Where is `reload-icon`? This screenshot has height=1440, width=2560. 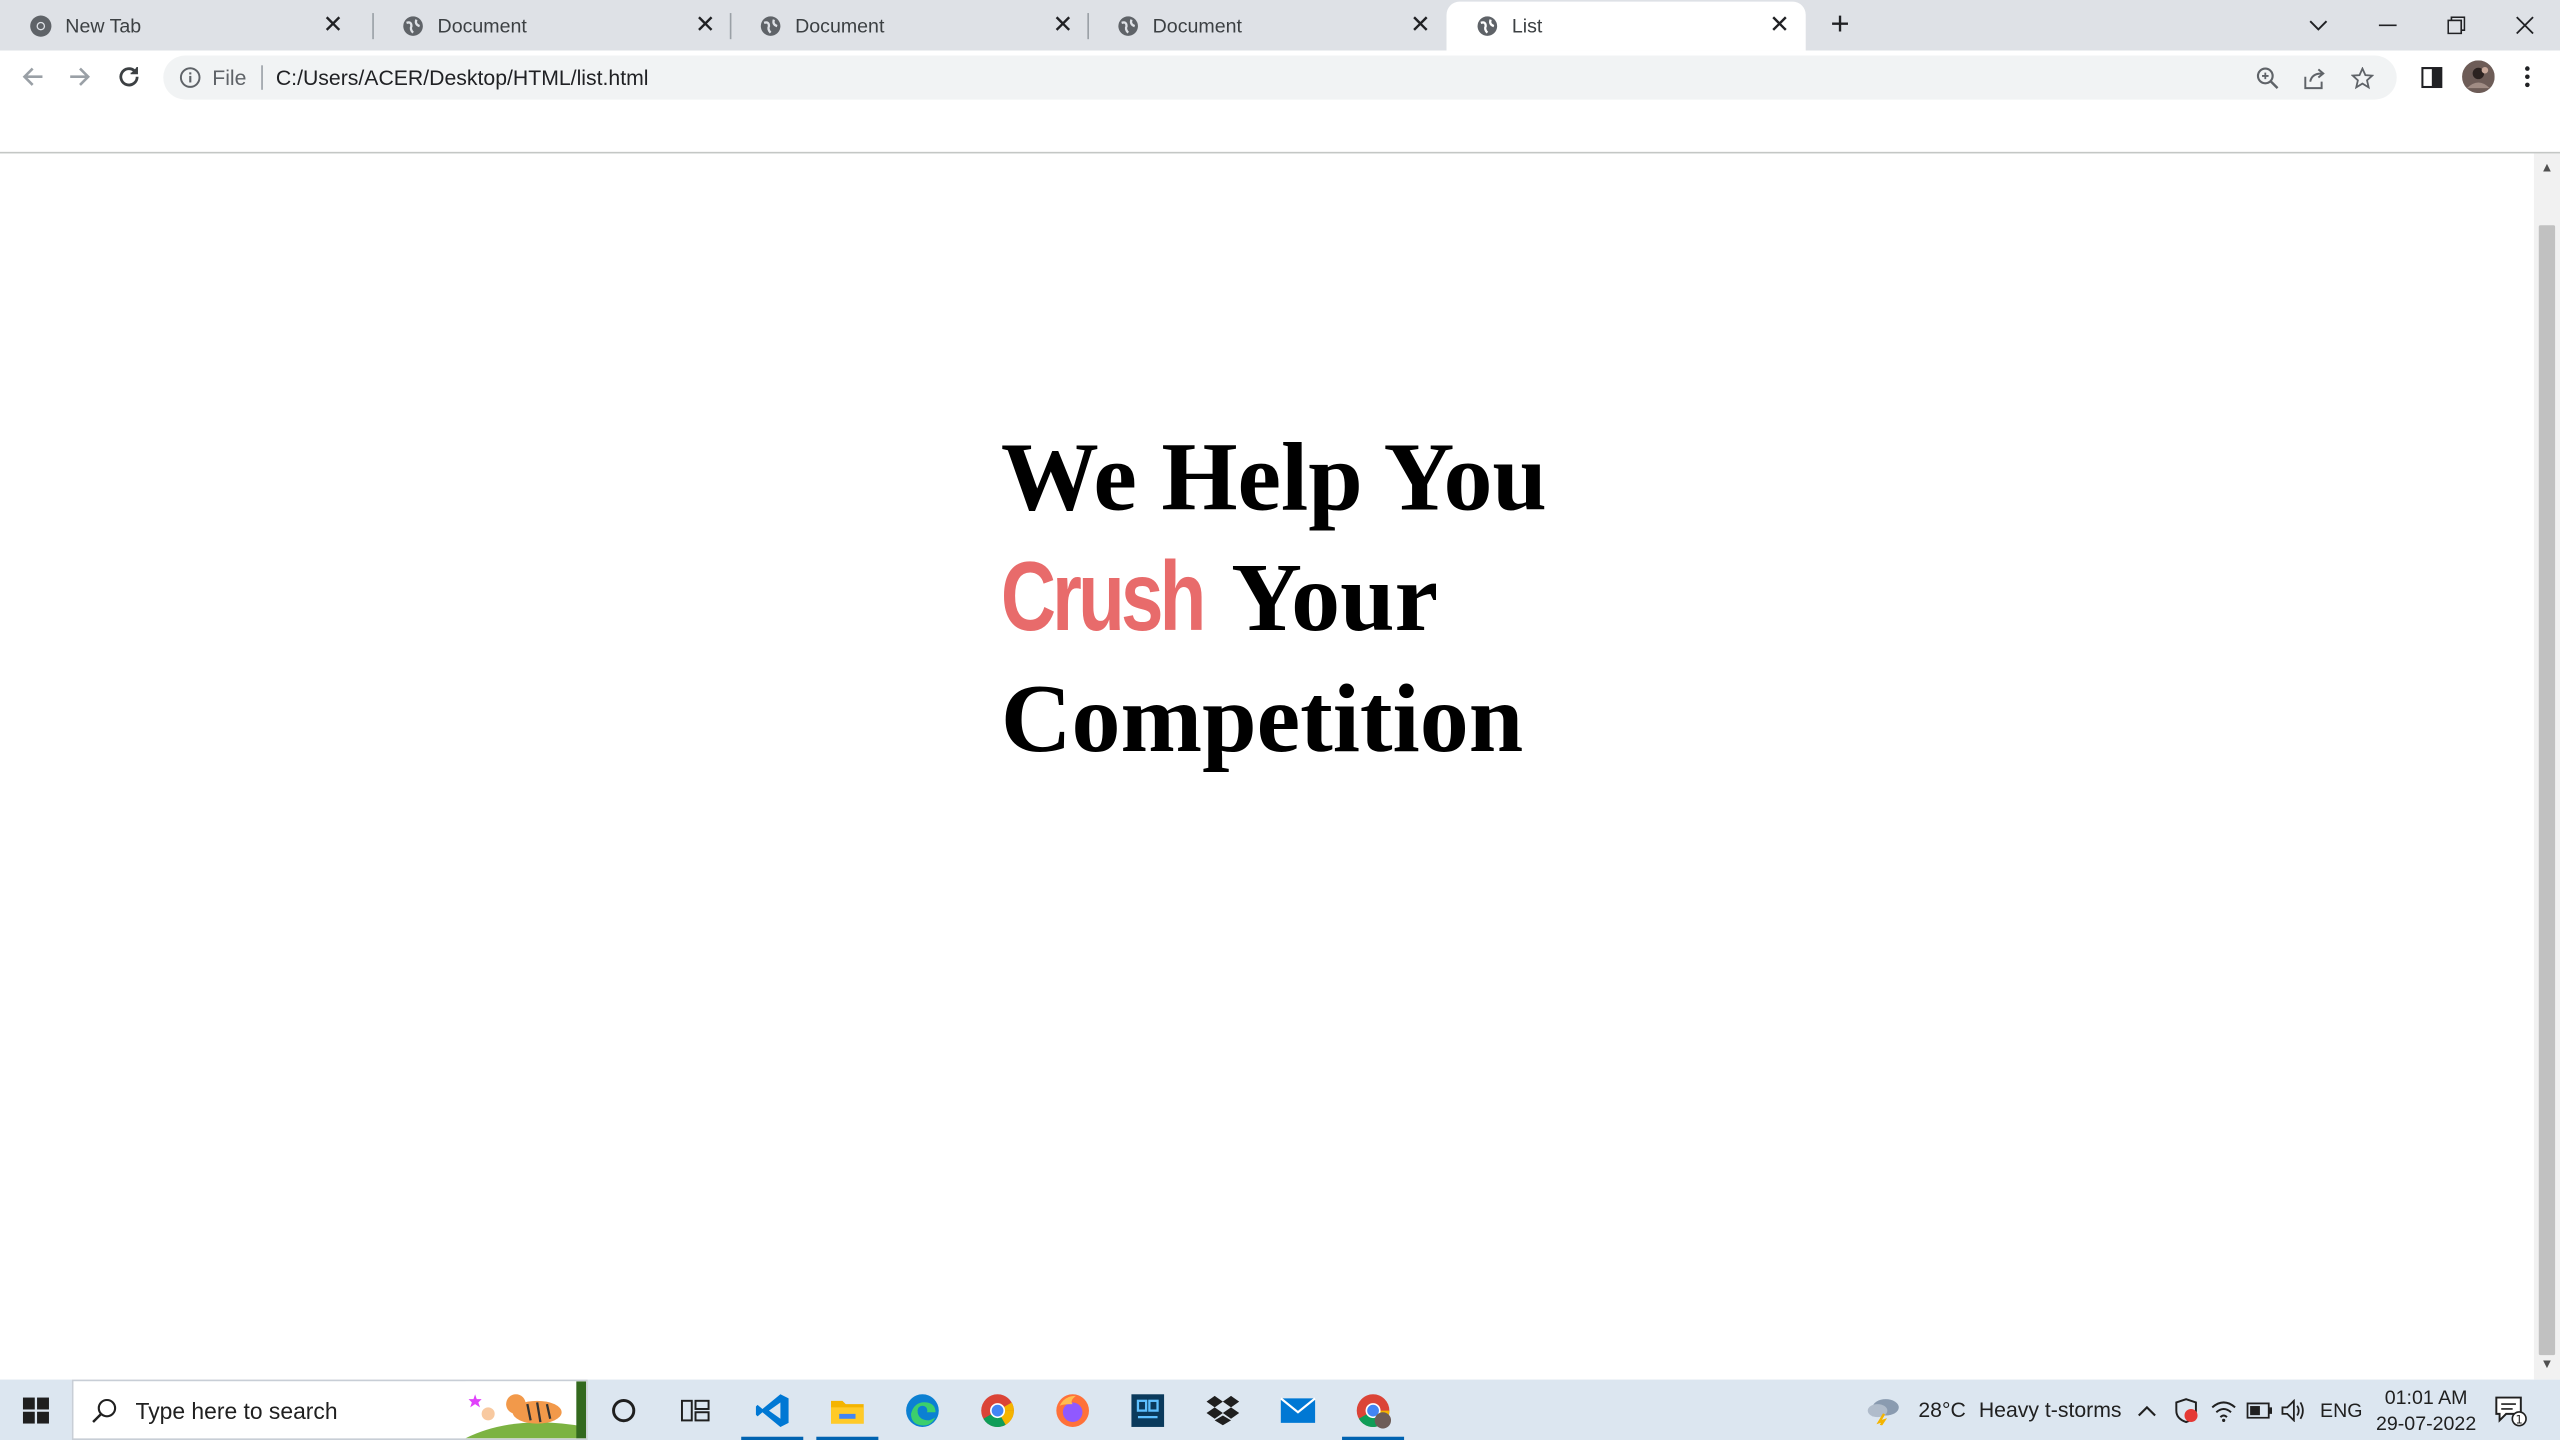
reload-icon is located at coordinates (129, 76).